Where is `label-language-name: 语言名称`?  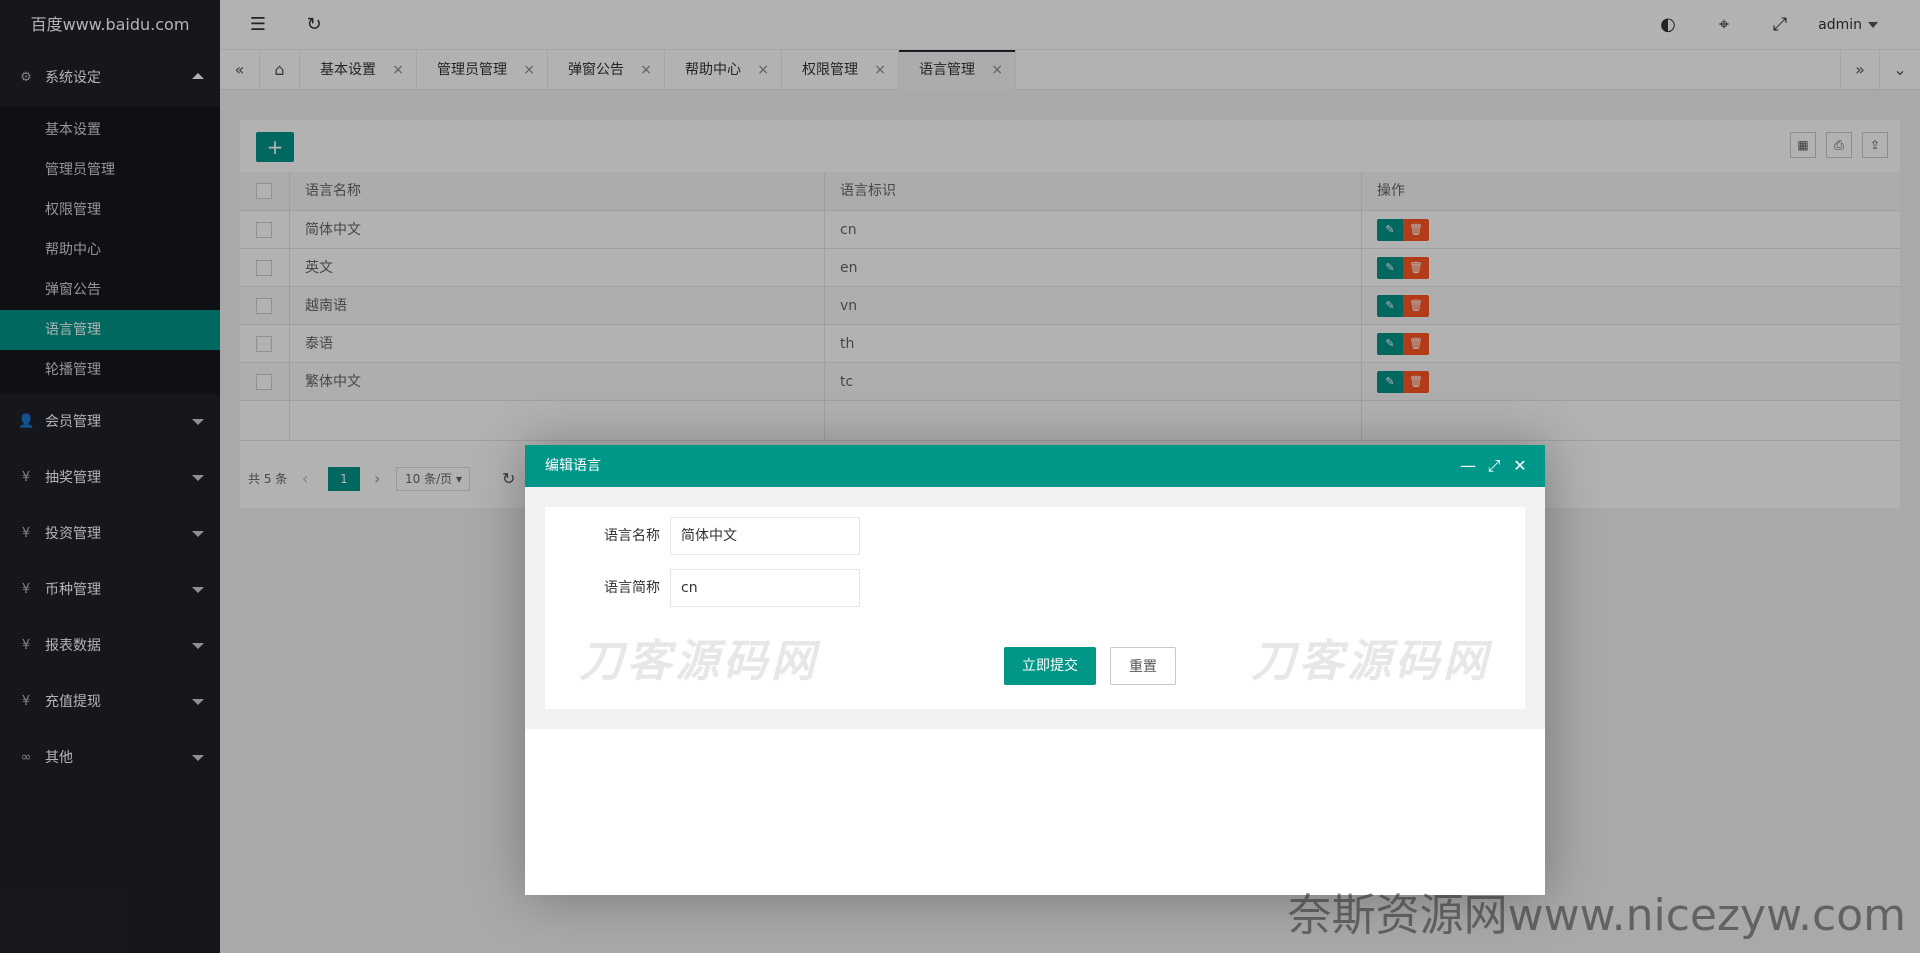
label-language-name: 语言名称 is located at coordinates (632, 536).